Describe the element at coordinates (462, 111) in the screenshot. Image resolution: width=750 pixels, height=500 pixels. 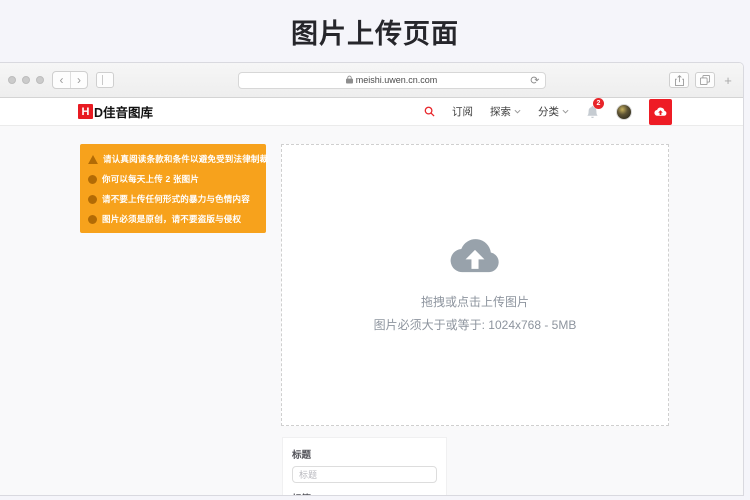
I see `nav-item-subscribe: 订阅` at that location.